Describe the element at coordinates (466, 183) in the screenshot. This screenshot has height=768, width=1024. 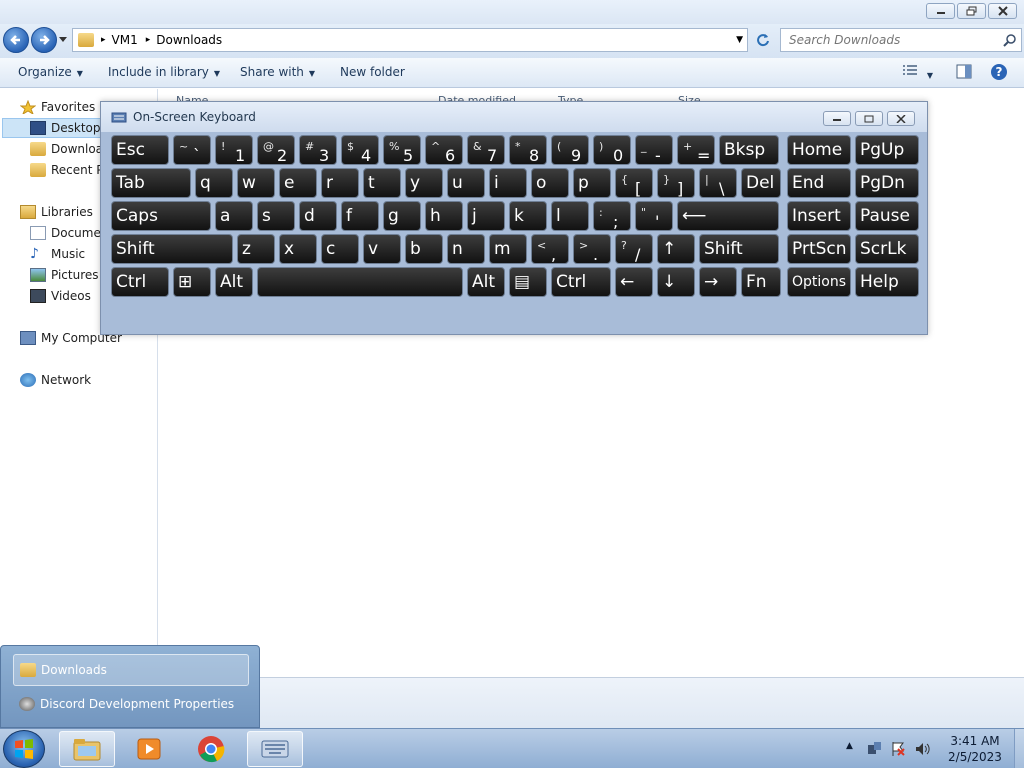
I see `key-u: u` at that location.